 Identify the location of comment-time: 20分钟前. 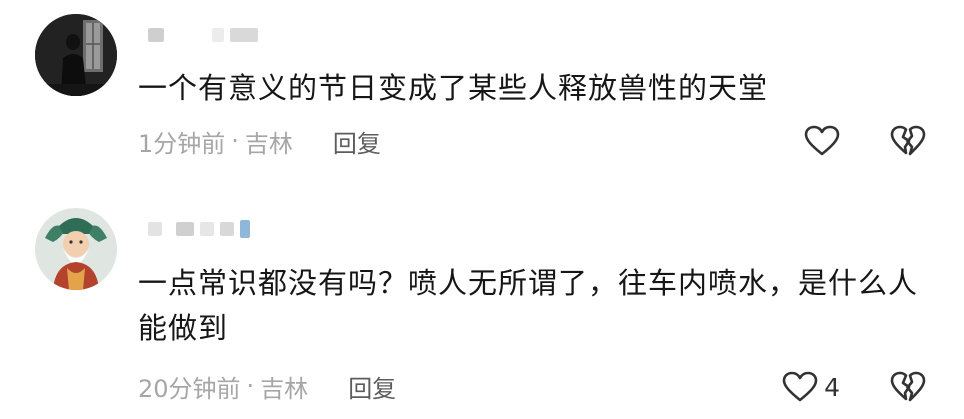
(189, 388).